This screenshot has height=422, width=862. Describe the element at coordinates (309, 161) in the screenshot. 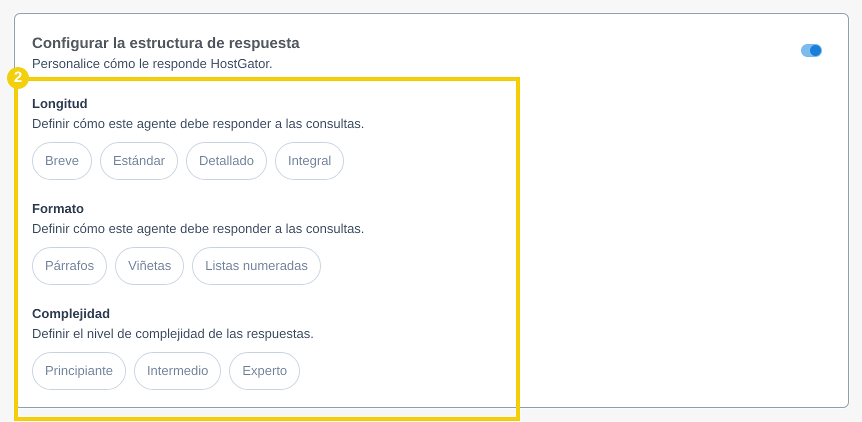

I see `option-chip: Integral` at that location.